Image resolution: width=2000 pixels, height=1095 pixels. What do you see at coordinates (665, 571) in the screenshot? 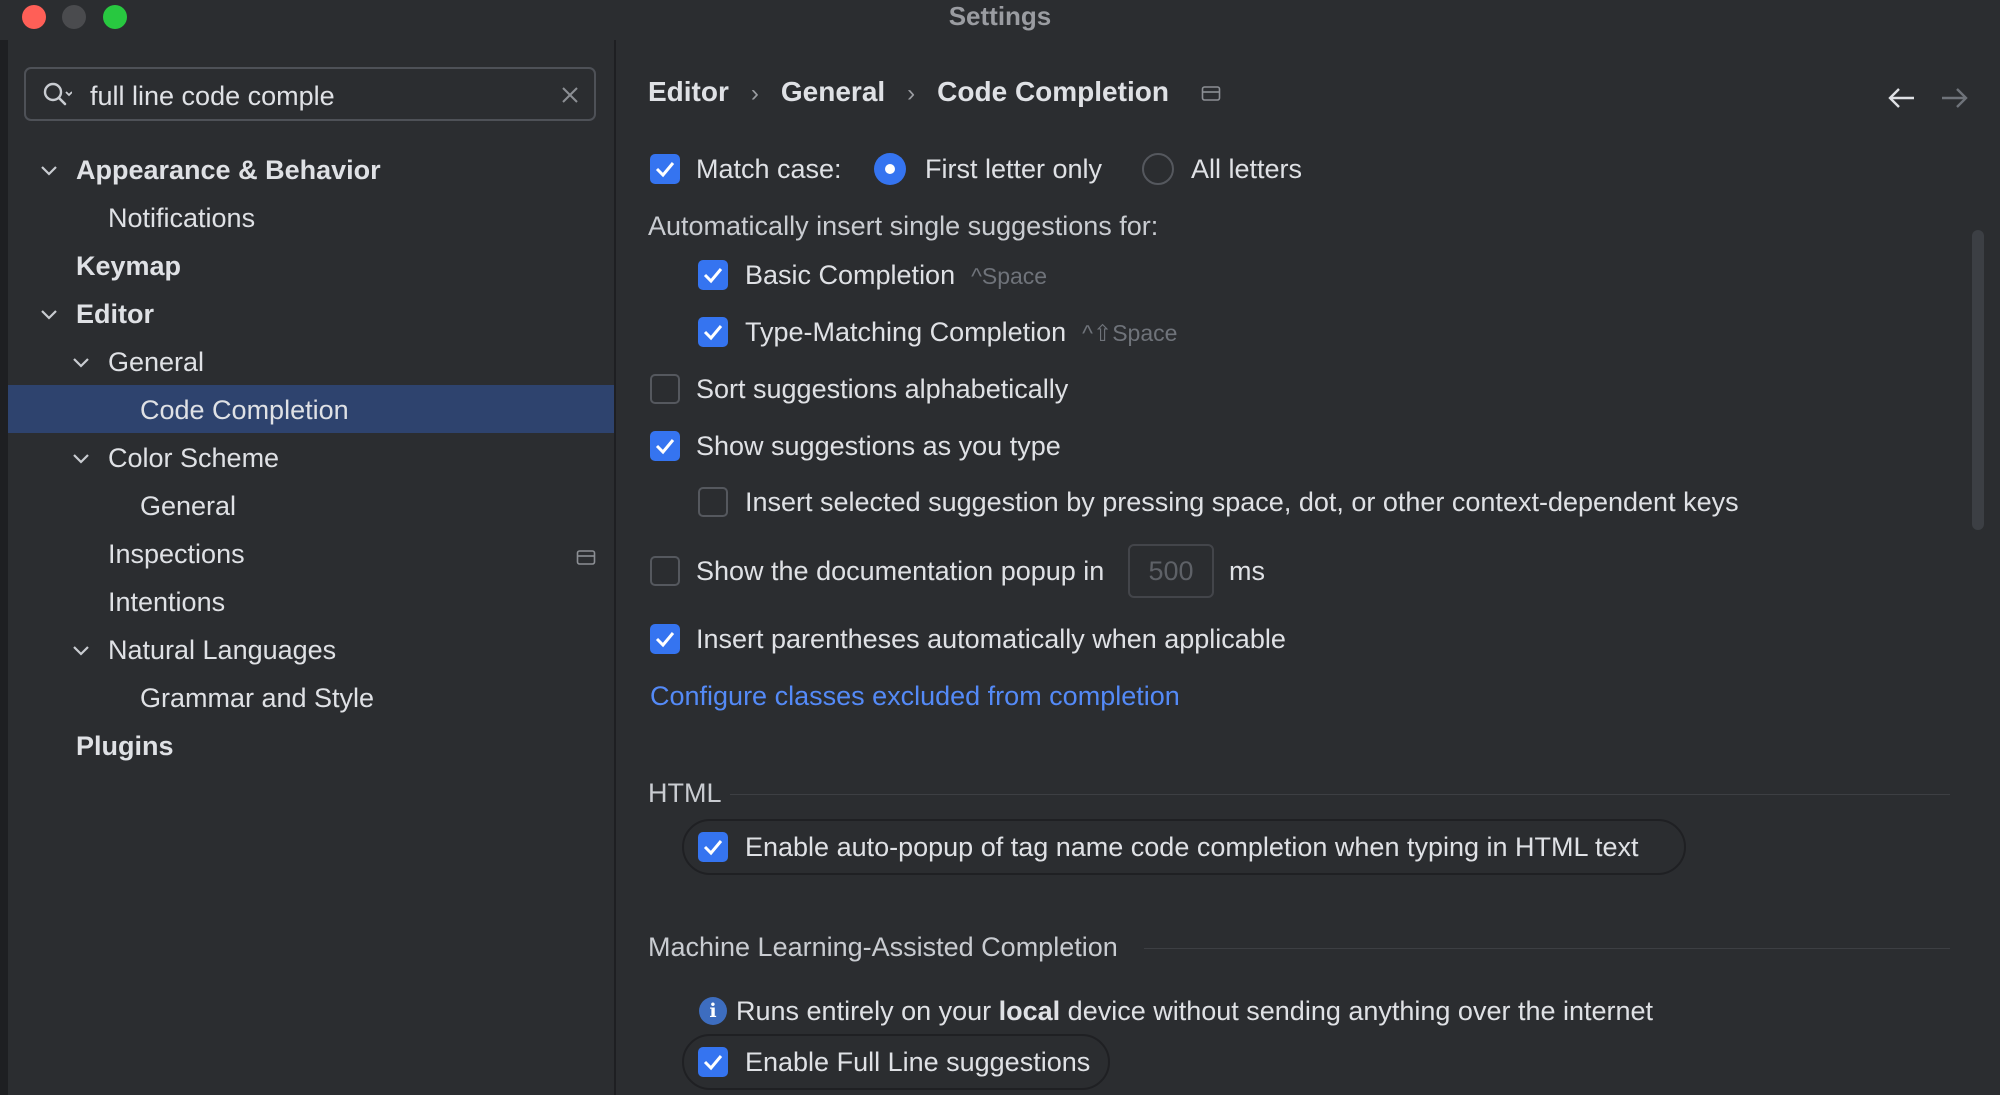
I see `doc-popup-checkbox` at bounding box center [665, 571].